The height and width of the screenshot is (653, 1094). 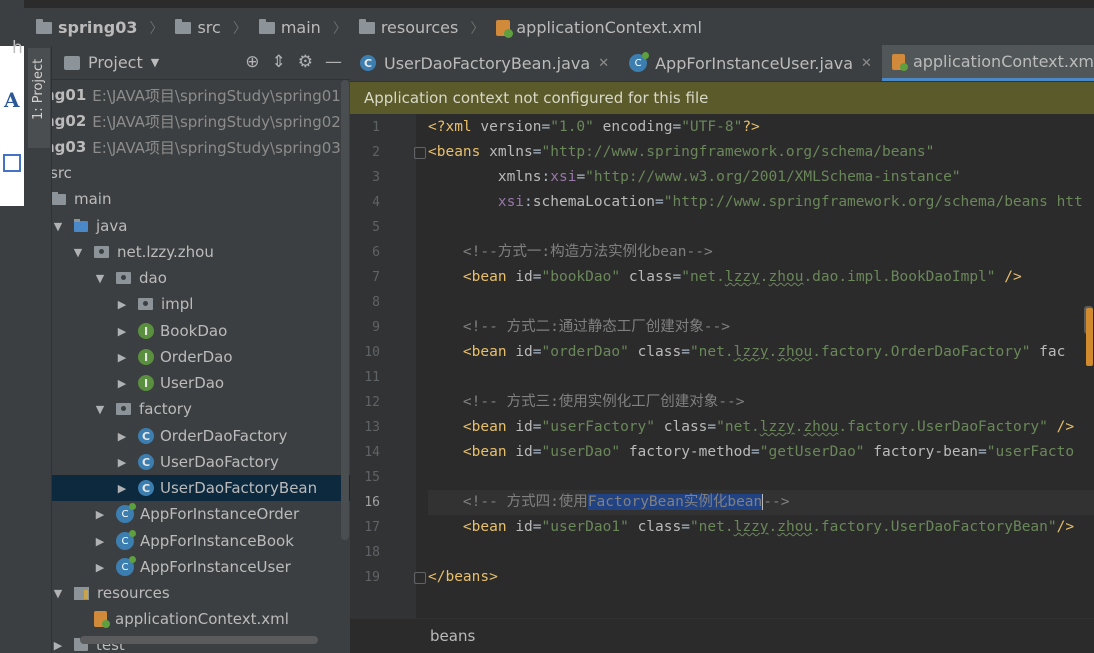 What do you see at coordinates (252, 62) in the screenshot?
I see `locate-icon: ⊕` at bounding box center [252, 62].